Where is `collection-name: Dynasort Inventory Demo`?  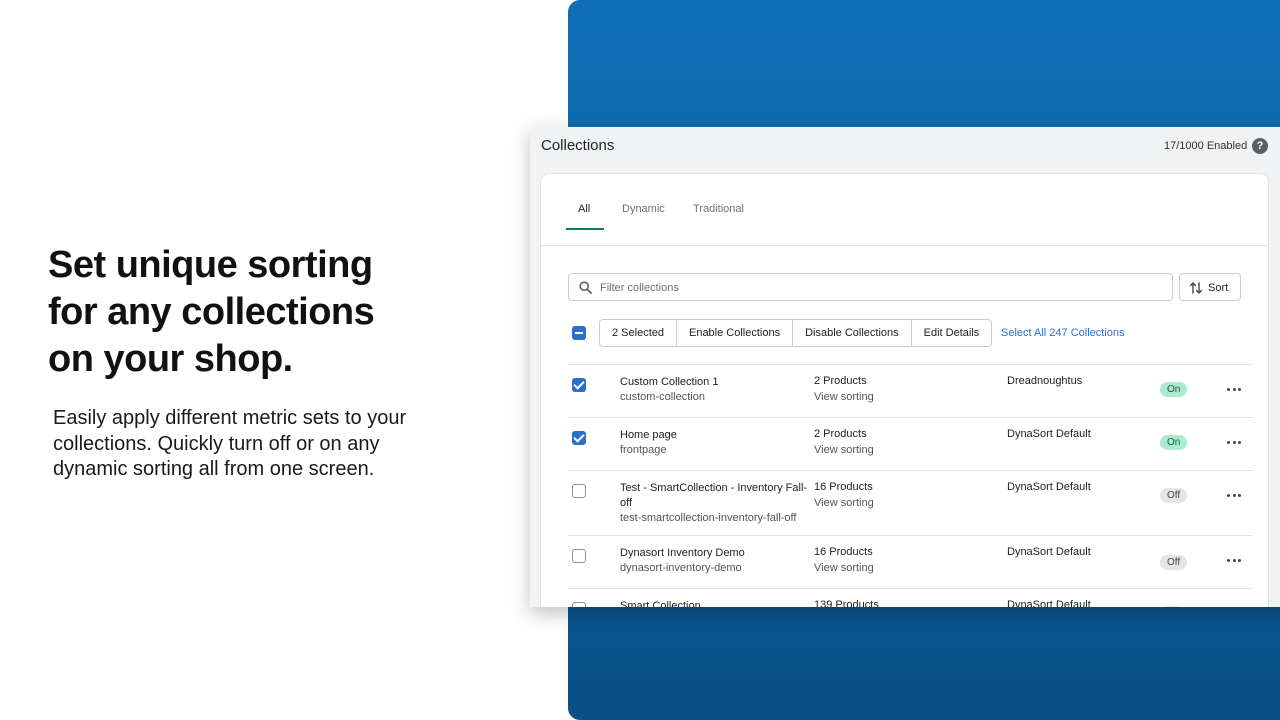 collection-name: Dynasort Inventory Demo is located at coordinates (682, 553).